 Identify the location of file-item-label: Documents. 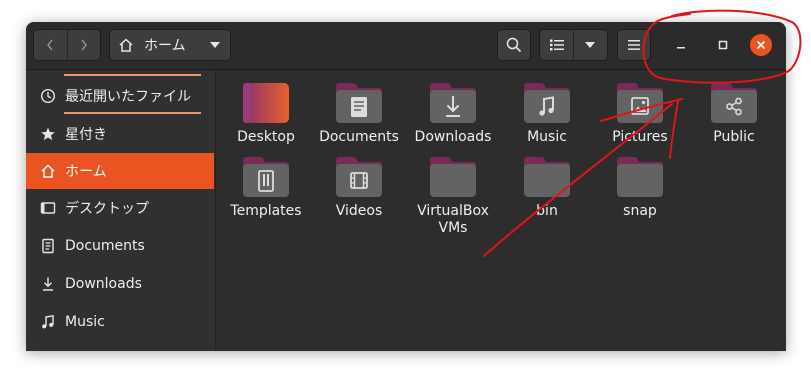
(359, 137).